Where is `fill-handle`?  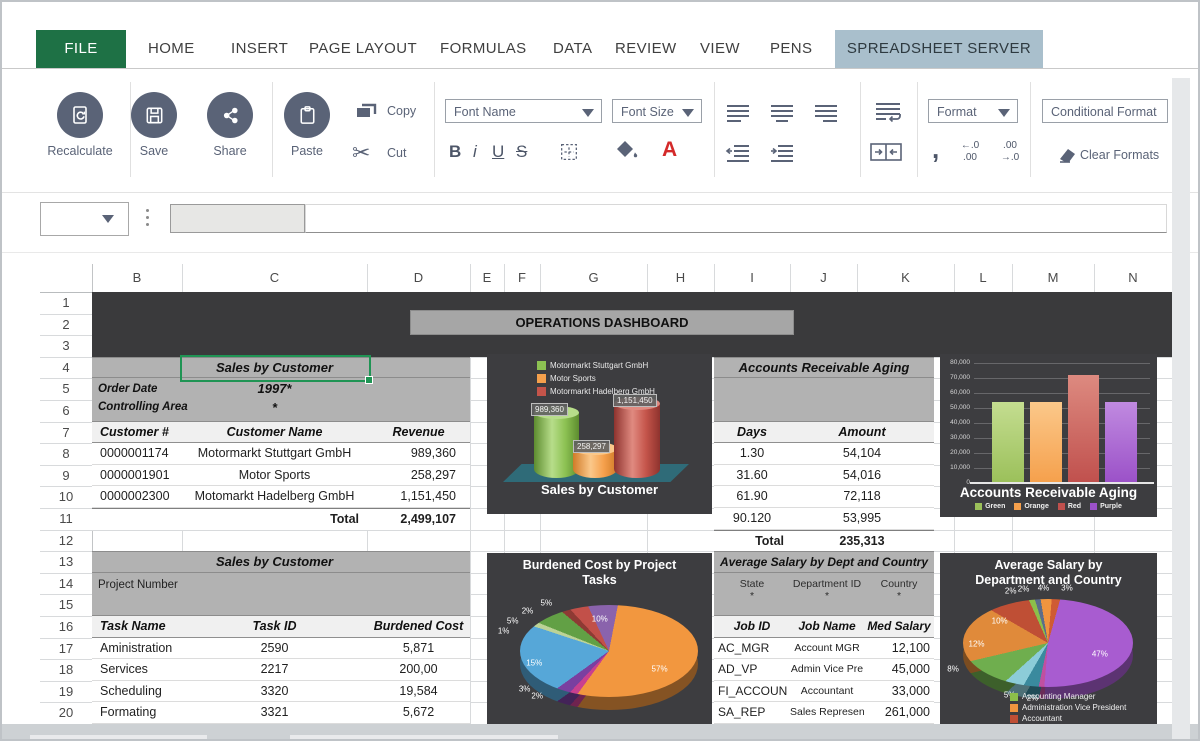
fill-handle is located at coordinates (369, 379).